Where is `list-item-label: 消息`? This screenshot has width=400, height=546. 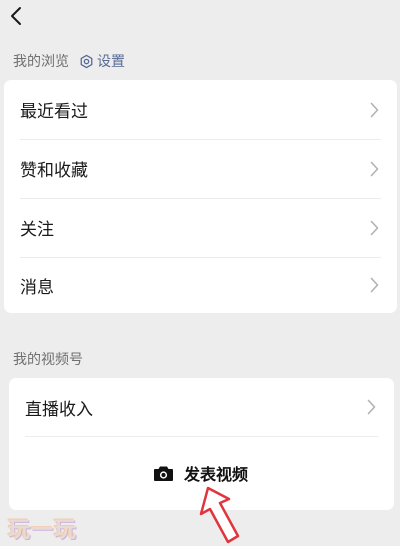 list-item-label: 消息 is located at coordinates (37, 287).